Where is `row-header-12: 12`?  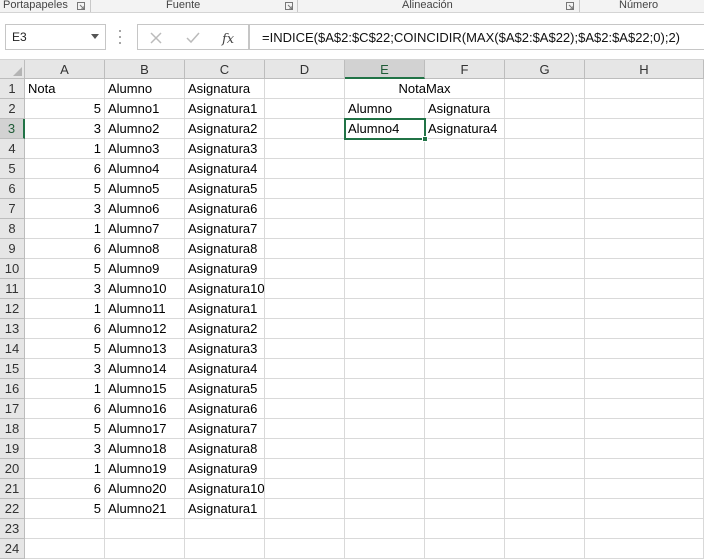 row-header-12: 12 is located at coordinates (12, 309).